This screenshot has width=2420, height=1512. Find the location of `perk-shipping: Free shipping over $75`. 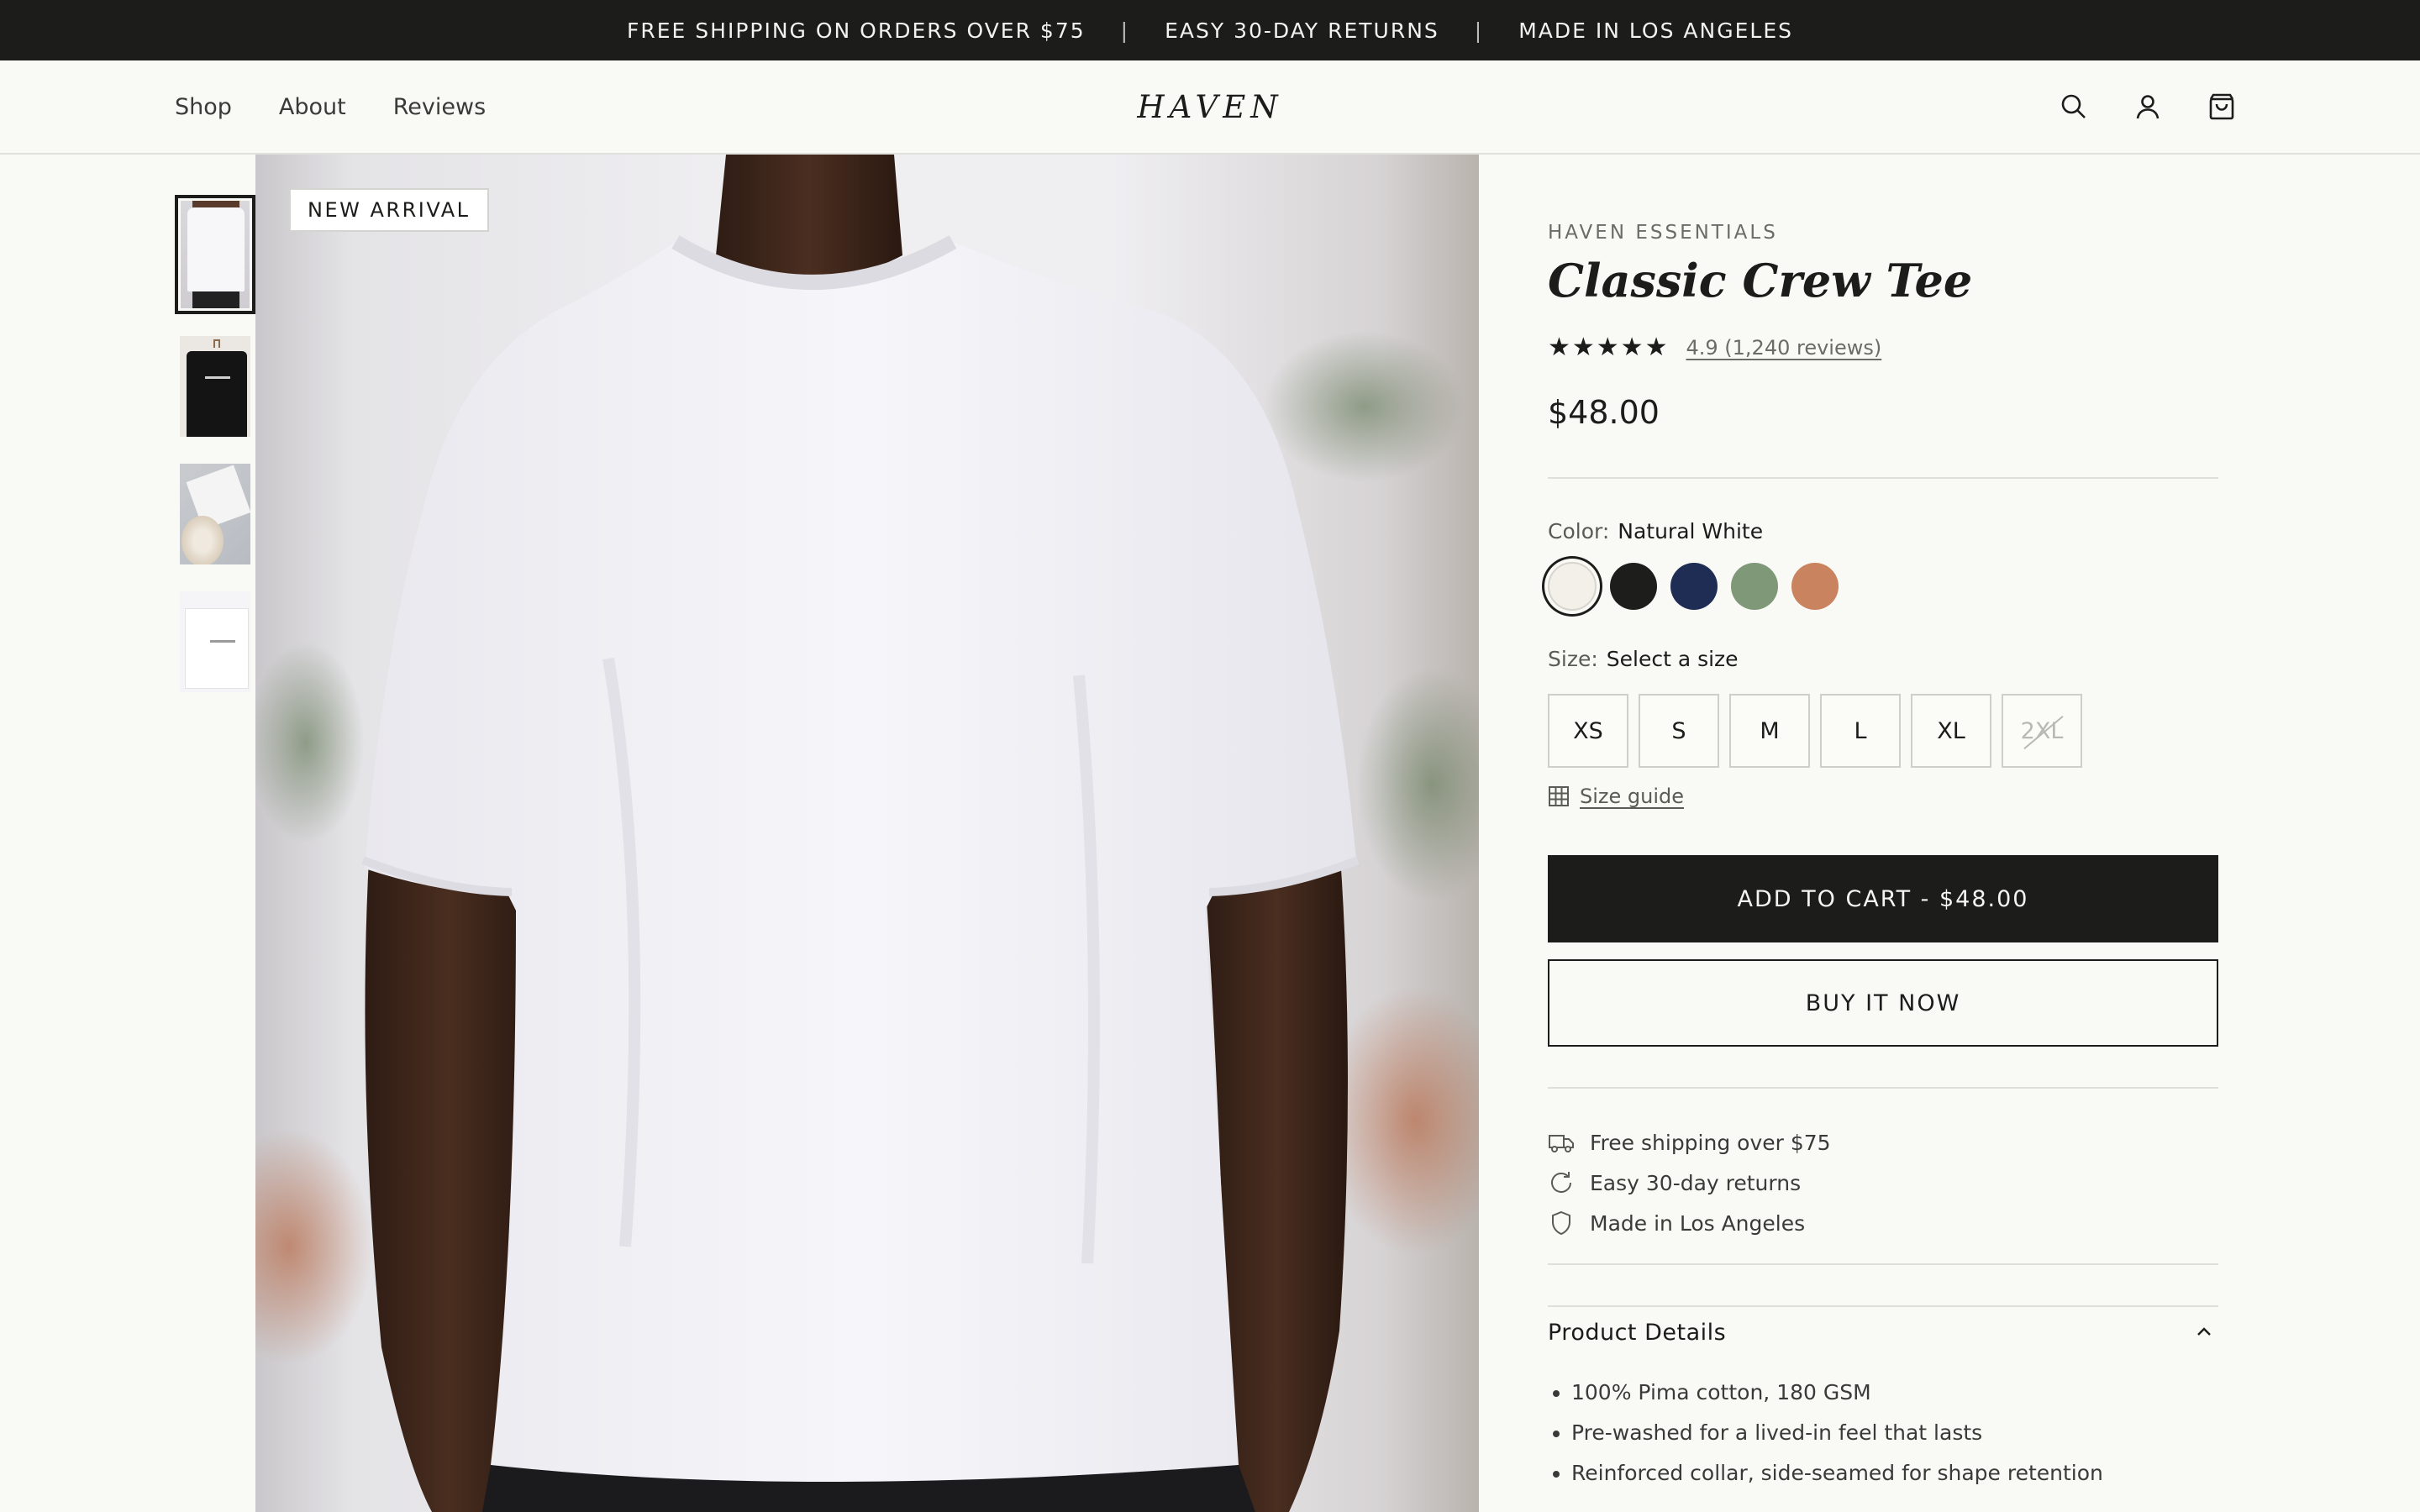

perk-shipping: Free shipping over $75 is located at coordinates (1689, 1142).